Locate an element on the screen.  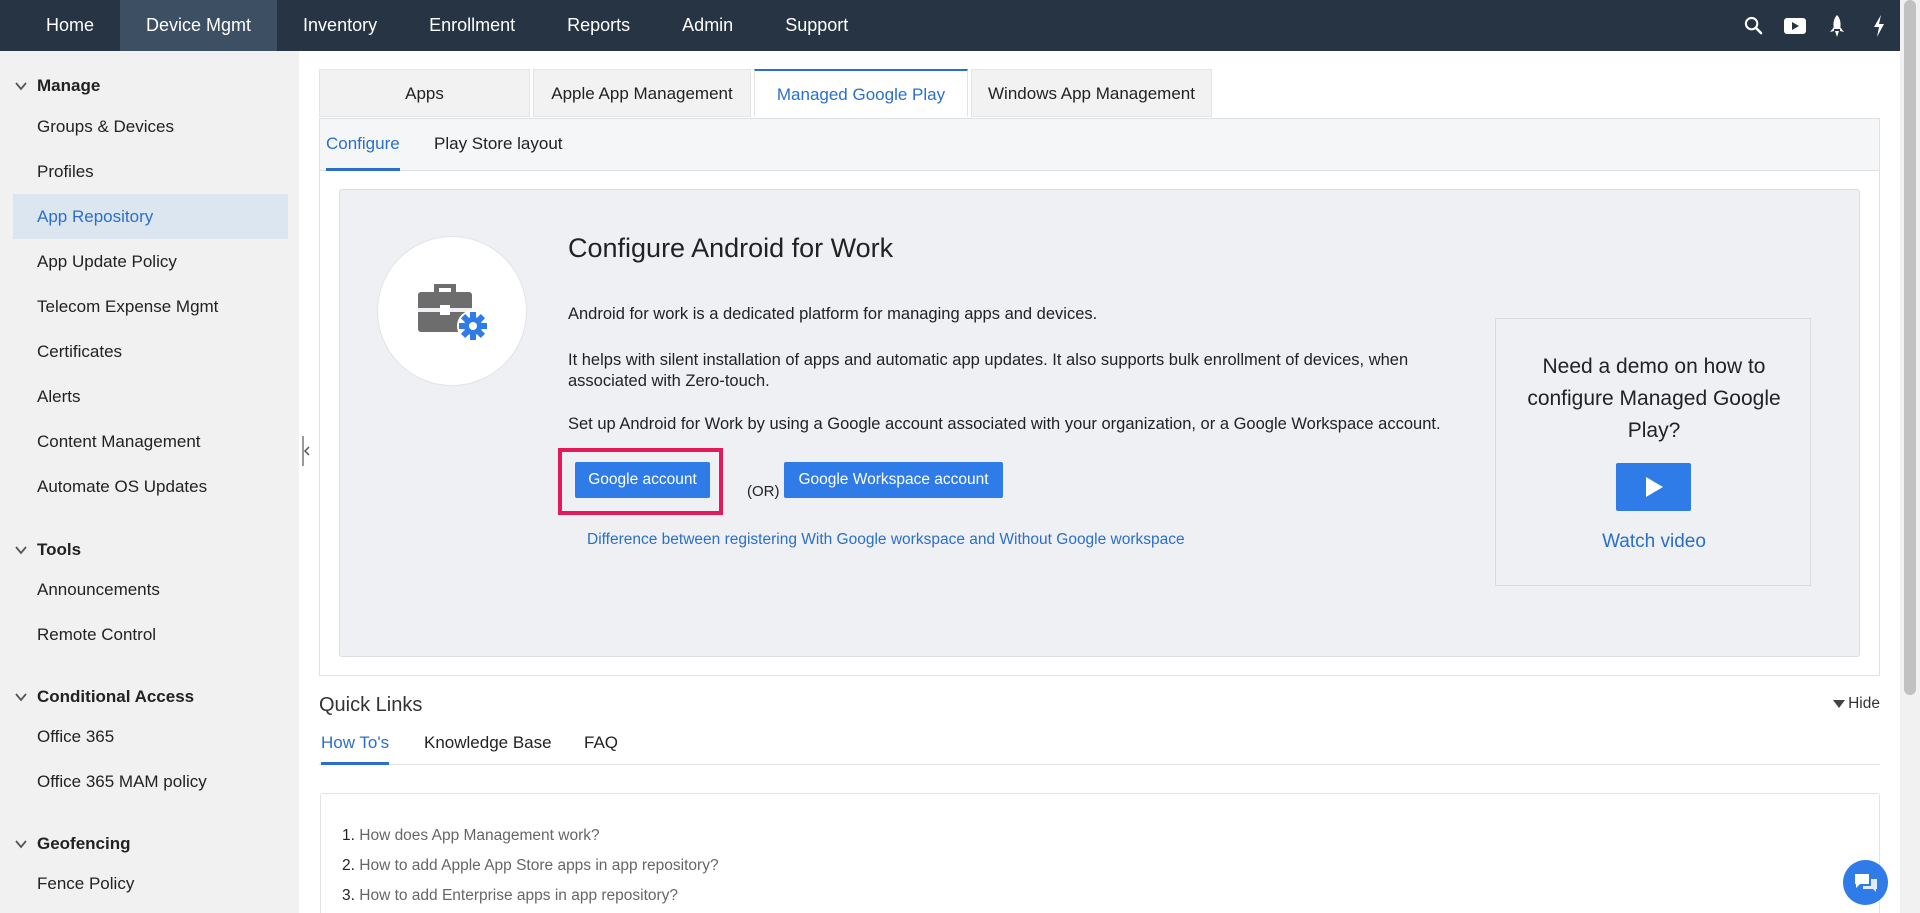
list-number: 1. is located at coordinates (348, 835).